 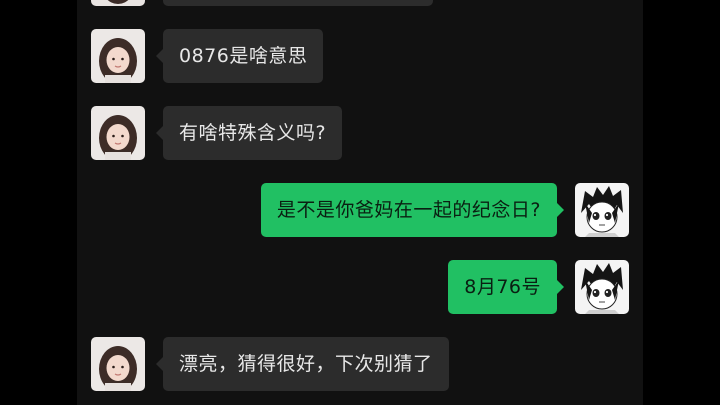 I want to click on message-bubble: 8月76号, so click(x=506, y=287).